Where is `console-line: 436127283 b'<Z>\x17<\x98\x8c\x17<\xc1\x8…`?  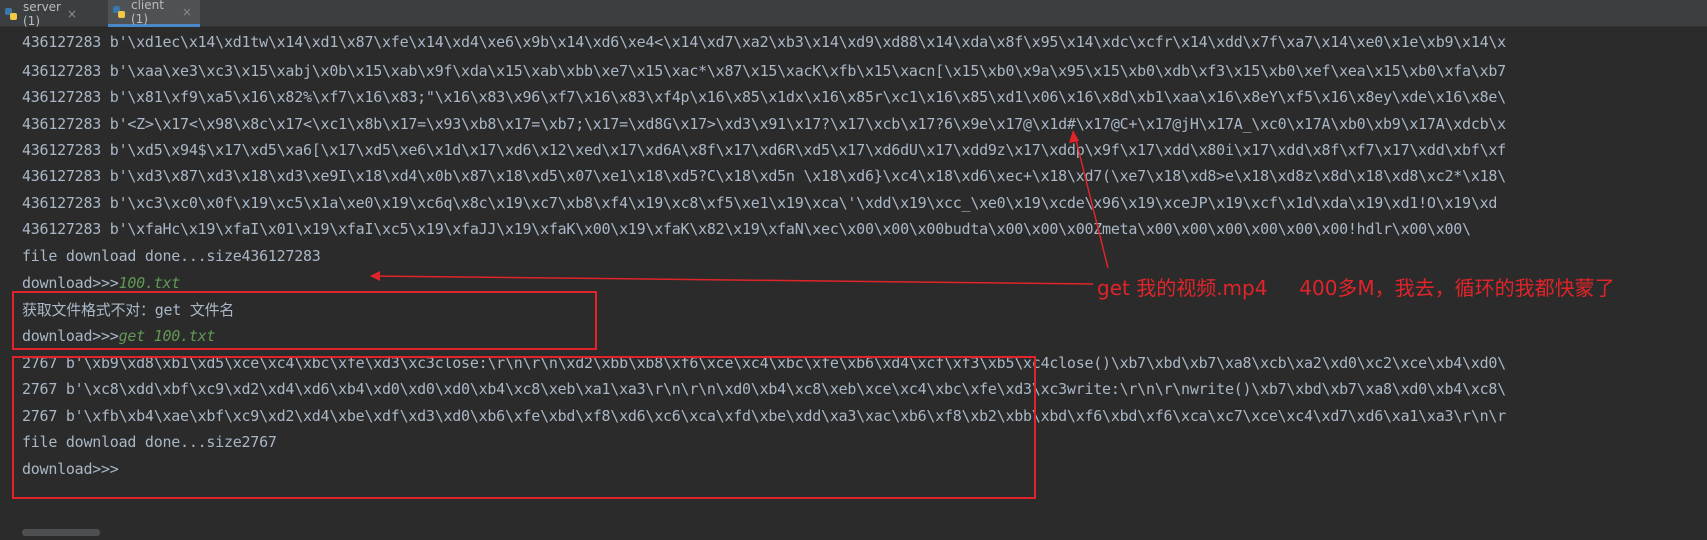 console-line: 436127283 b'<Z>\x17<\x98\x8c\x17<\xc1\x8… is located at coordinates (764, 124).